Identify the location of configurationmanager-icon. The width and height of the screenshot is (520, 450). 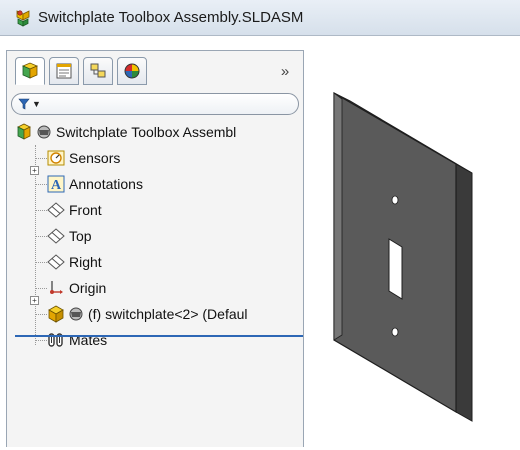
(98, 70).